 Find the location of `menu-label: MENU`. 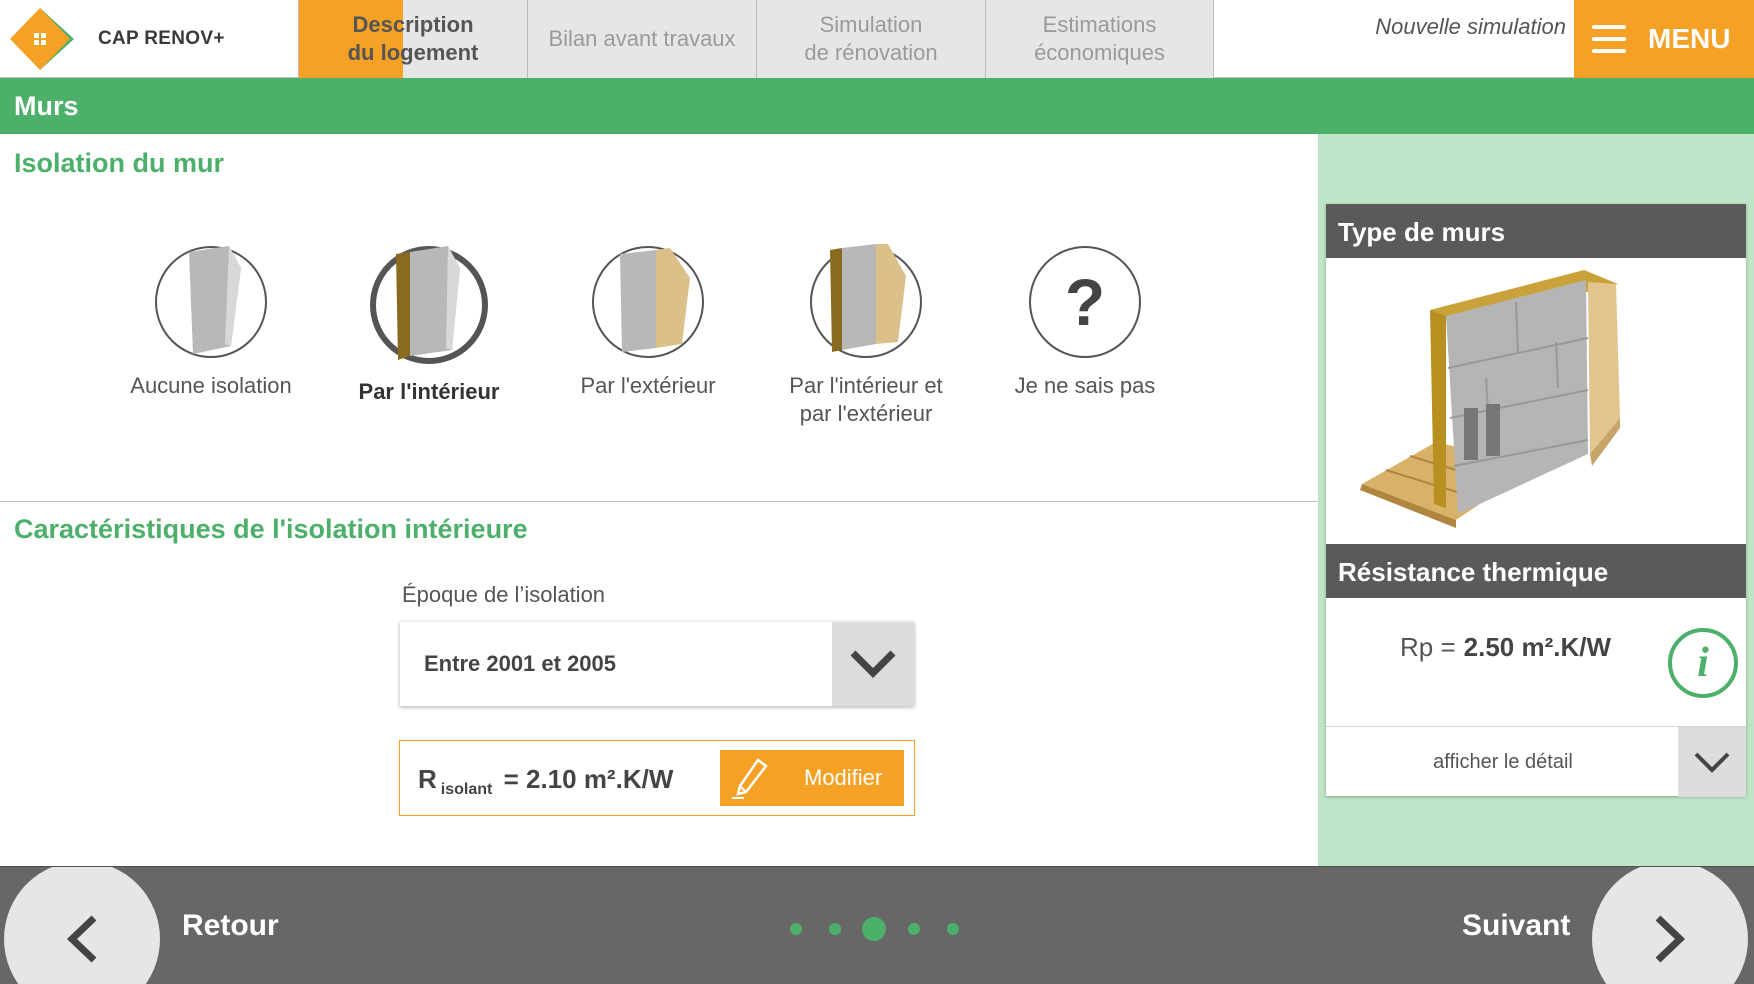

menu-label: MENU is located at coordinates (1689, 38).